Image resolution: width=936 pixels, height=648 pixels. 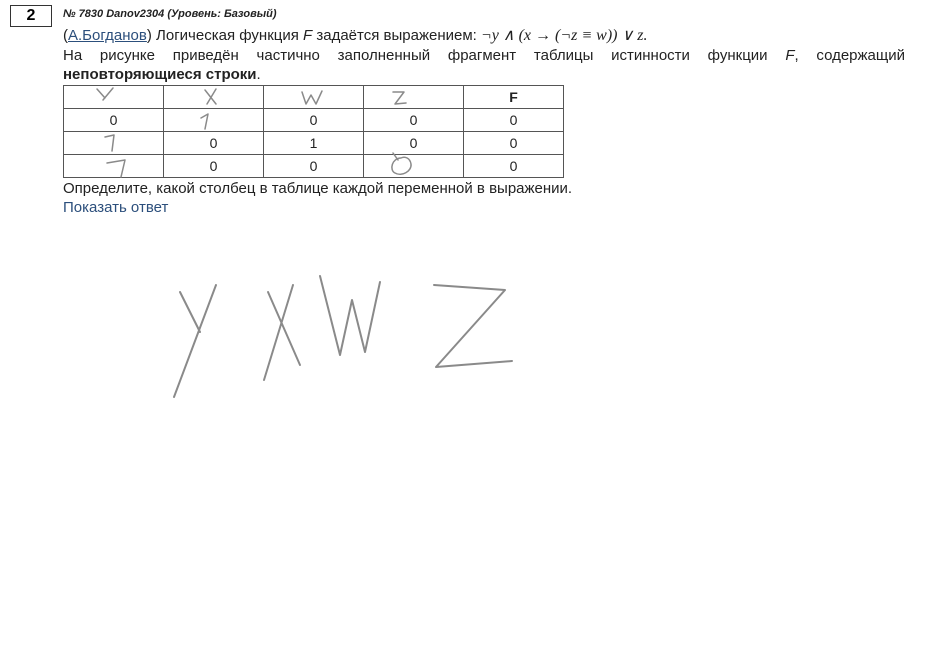 I want to click on handwritten-answer-y, so click(x=195, y=341).